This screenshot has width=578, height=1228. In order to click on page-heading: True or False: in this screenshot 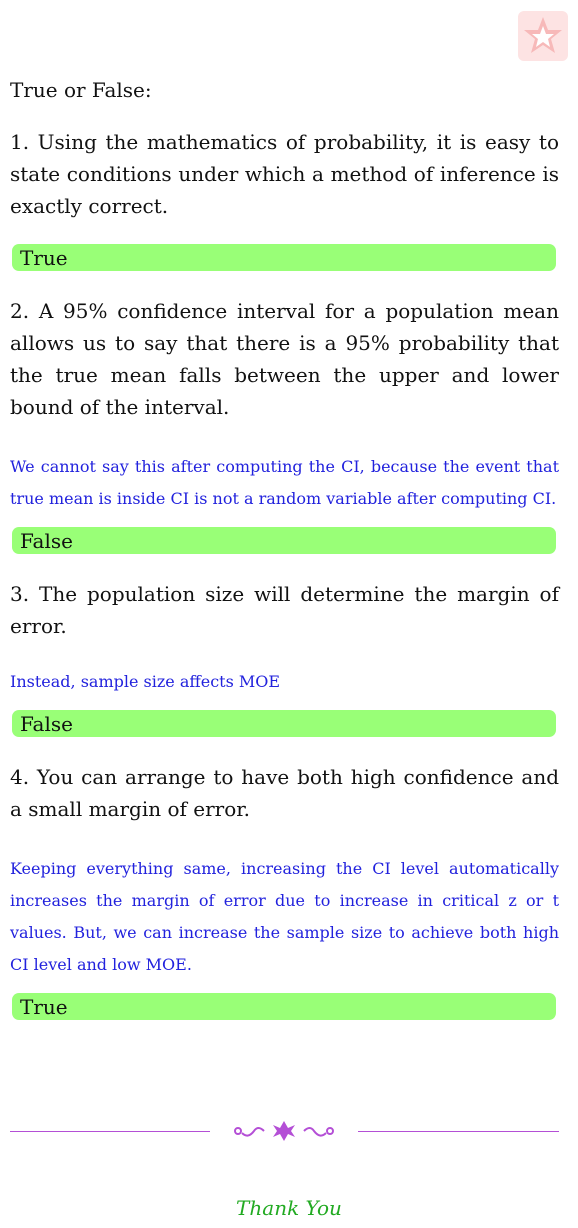, I will do `click(81, 90)`.